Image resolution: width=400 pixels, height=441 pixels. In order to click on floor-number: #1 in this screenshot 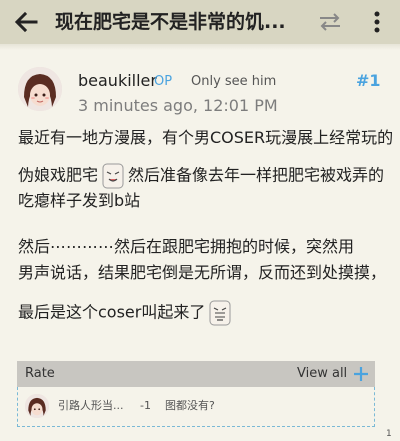, I will do `click(368, 80)`.